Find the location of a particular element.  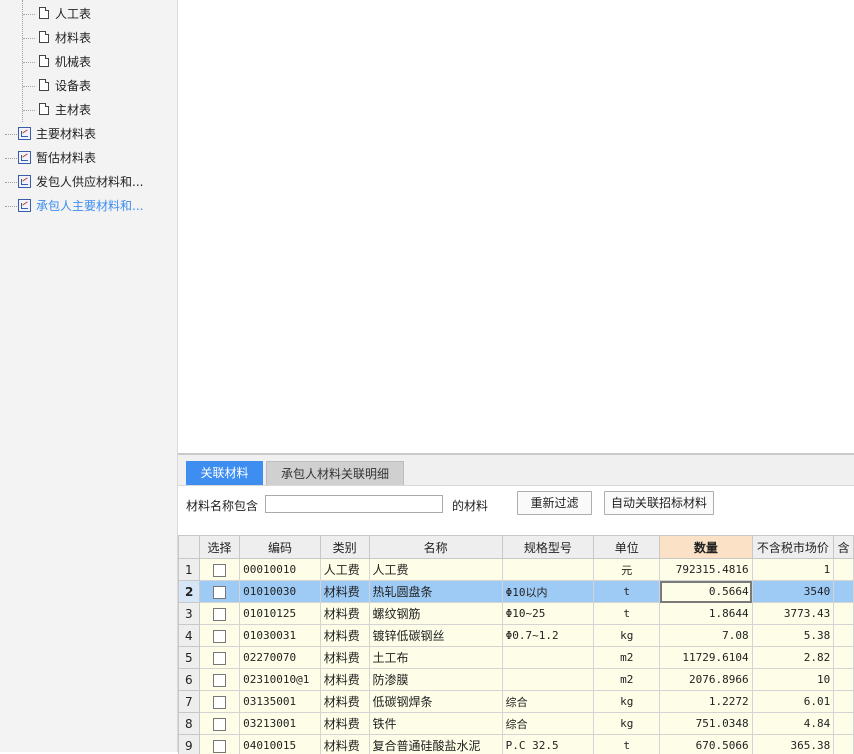

auto-link-tender-materials-button: 自动关联招标材料 is located at coordinates (659, 503).